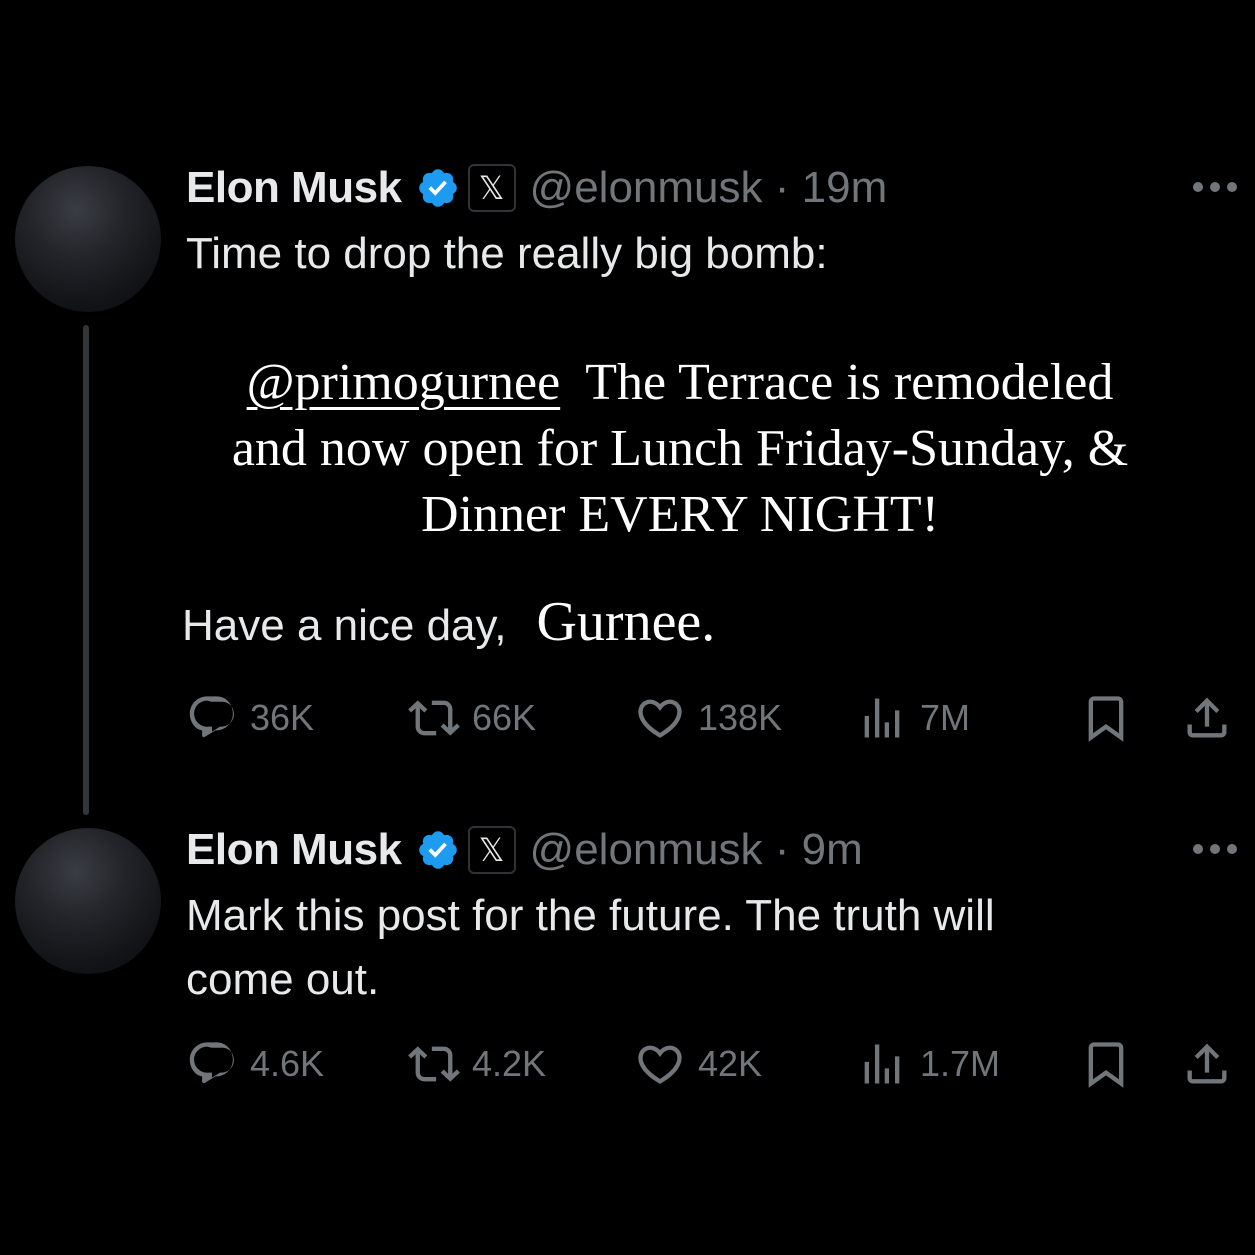 Image resolution: width=1255 pixels, height=1255 pixels. I want to click on embedded-line-2: and now open for Lunch Friday-Sunday, &, so click(680, 448).